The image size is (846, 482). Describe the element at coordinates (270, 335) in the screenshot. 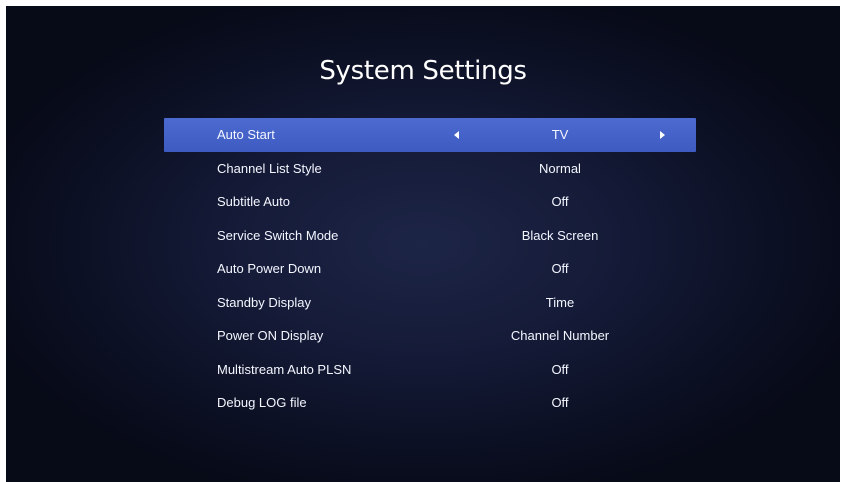

I see `setting-label: Power ON Display` at that location.